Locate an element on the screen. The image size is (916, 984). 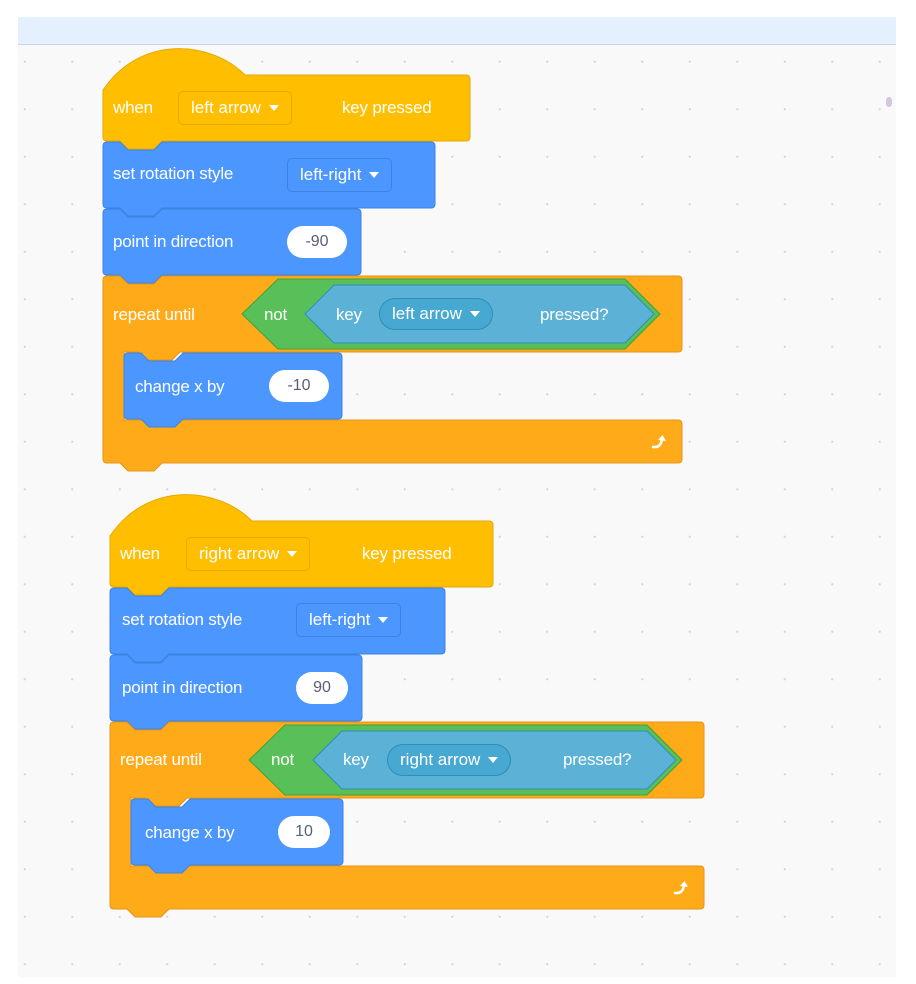
direction-input: 90 is located at coordinates (322, 688).